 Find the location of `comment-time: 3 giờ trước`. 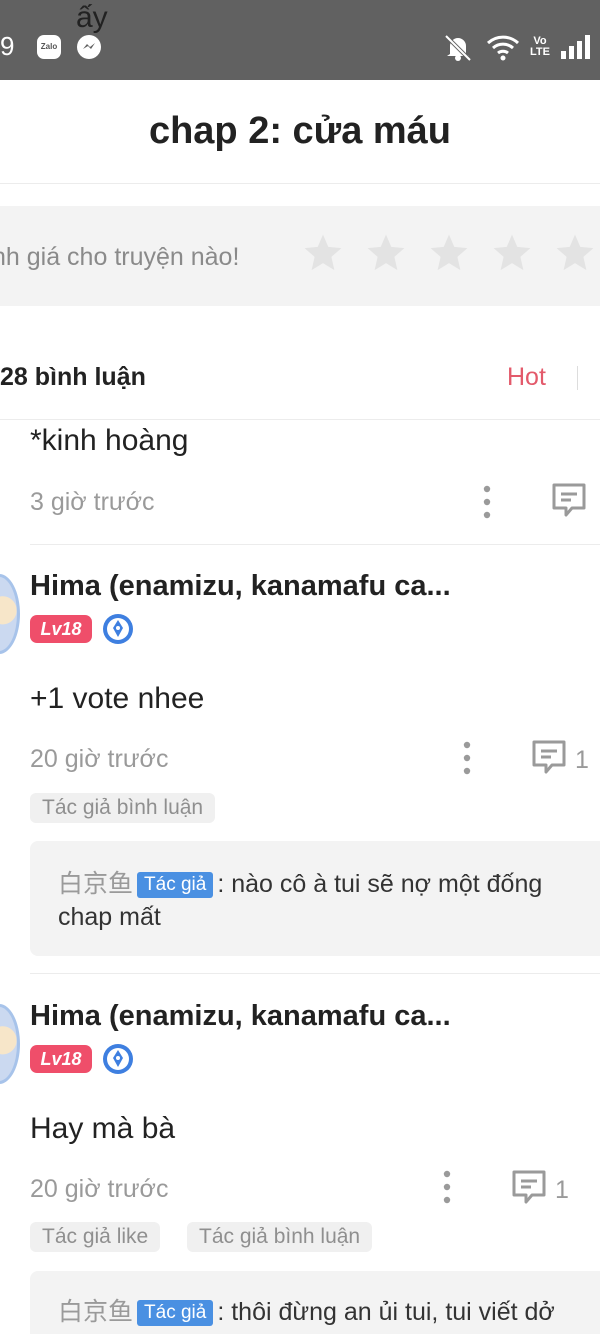

comment-time: 3 giờ trước is located at coordinates (92, 502).